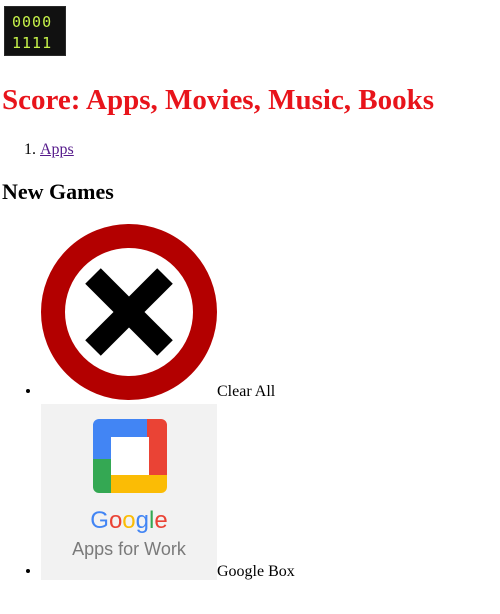 This screenshot has height=614, width=500. I want to click on clear-all-icon, so click(129, 312).